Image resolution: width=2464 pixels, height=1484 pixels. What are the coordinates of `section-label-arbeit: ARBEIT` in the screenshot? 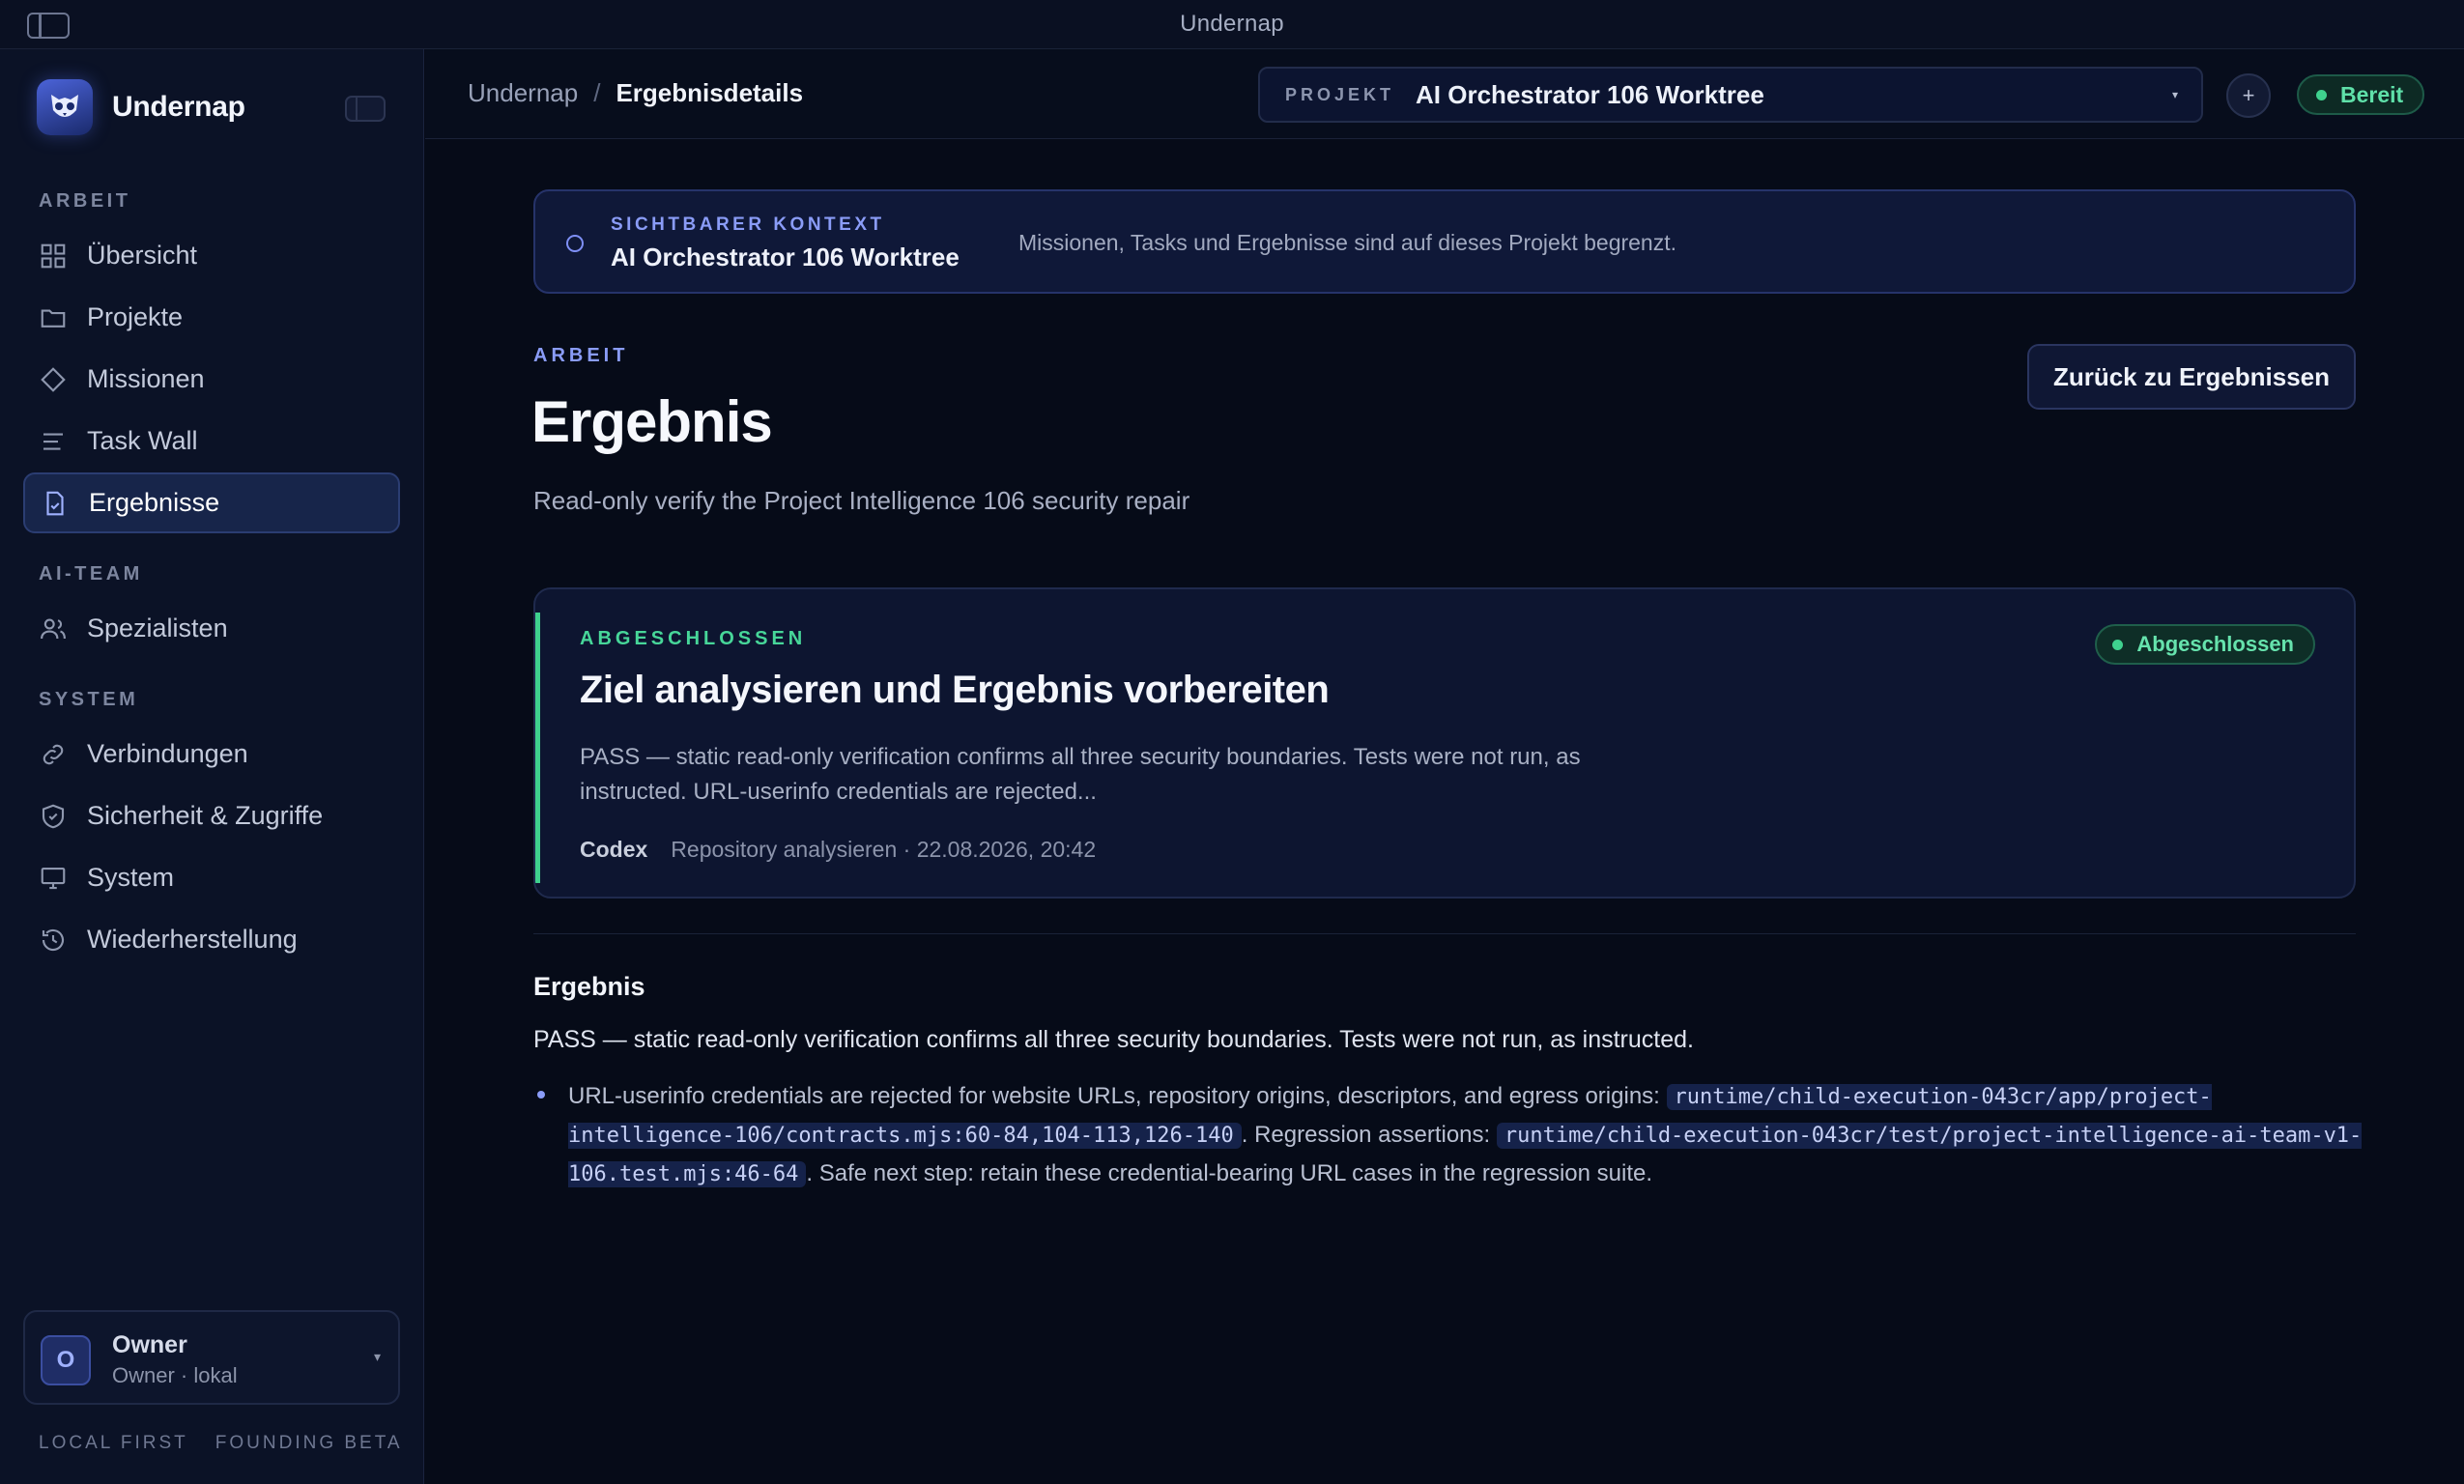 It's located at (85, 201).